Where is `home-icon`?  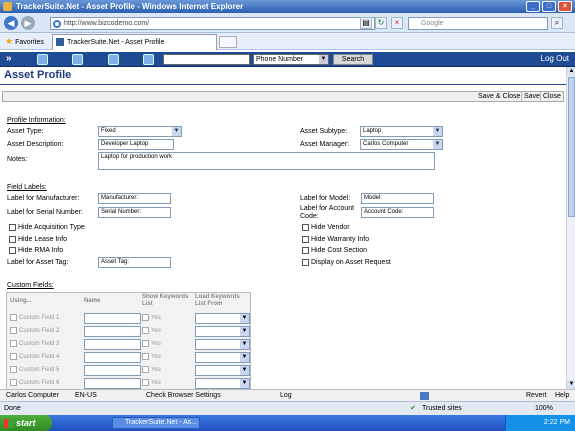 home-icon is located at coordinates (42, 59).